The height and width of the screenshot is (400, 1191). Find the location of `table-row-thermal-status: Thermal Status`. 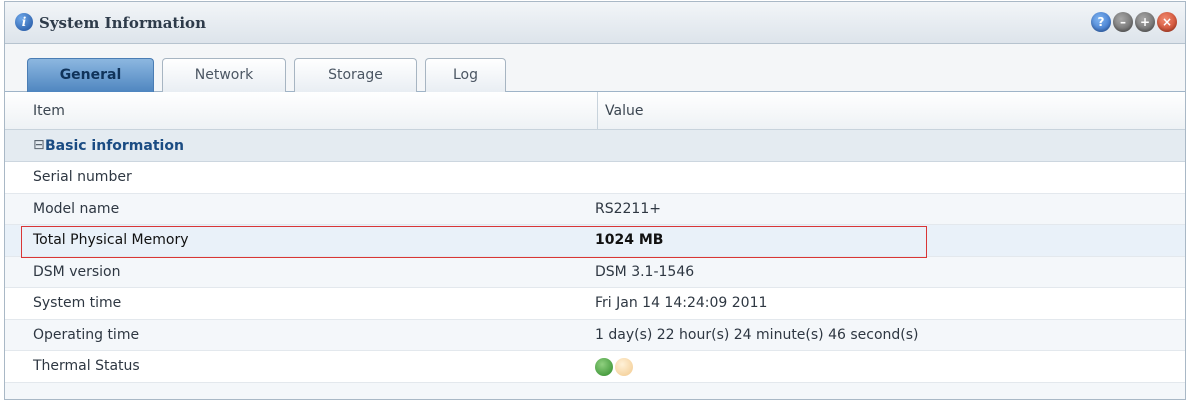

table-row-thermal-status: Thermal Status is located at coordinates (595, 367).